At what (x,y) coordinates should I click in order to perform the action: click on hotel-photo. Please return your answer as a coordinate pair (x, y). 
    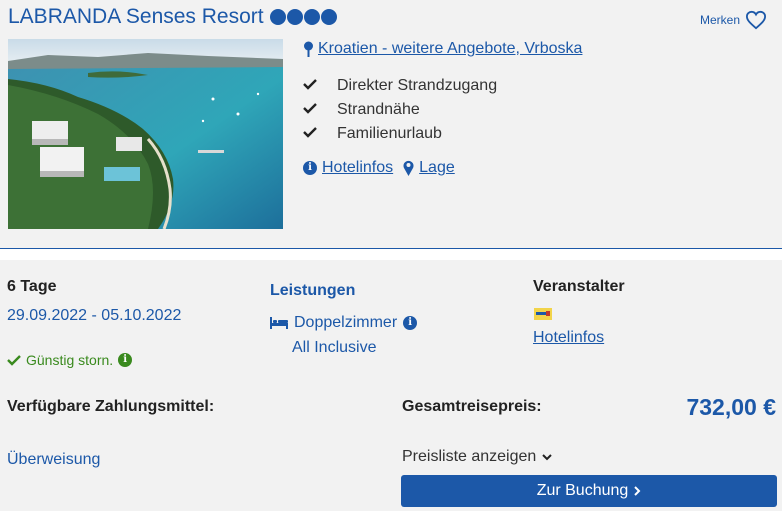
    Looking at the image, I should click on (145, 134).